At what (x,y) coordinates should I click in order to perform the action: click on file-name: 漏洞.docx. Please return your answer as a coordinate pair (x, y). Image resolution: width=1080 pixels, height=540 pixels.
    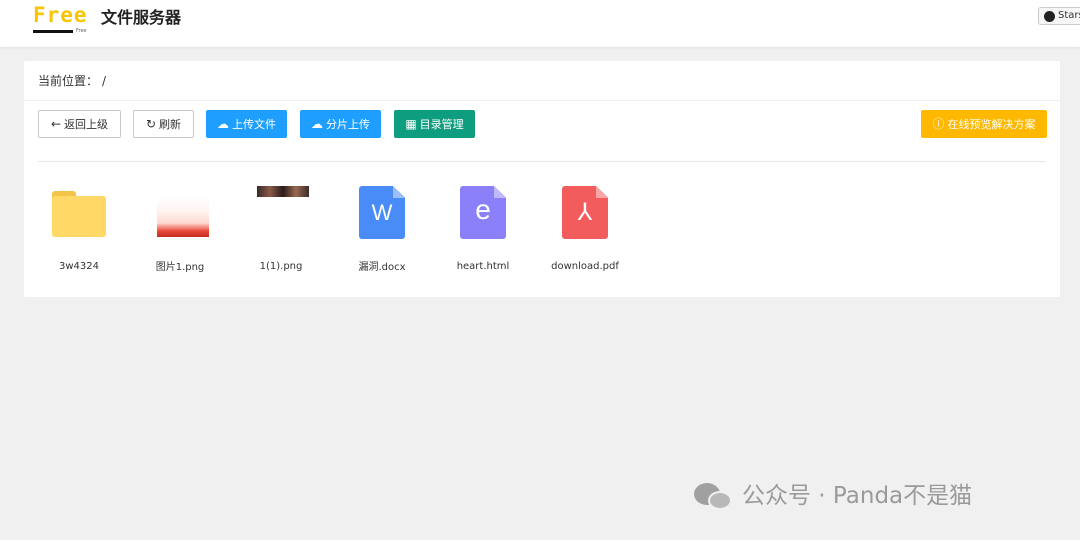
    Looking at the image, I should click on (382, 267).